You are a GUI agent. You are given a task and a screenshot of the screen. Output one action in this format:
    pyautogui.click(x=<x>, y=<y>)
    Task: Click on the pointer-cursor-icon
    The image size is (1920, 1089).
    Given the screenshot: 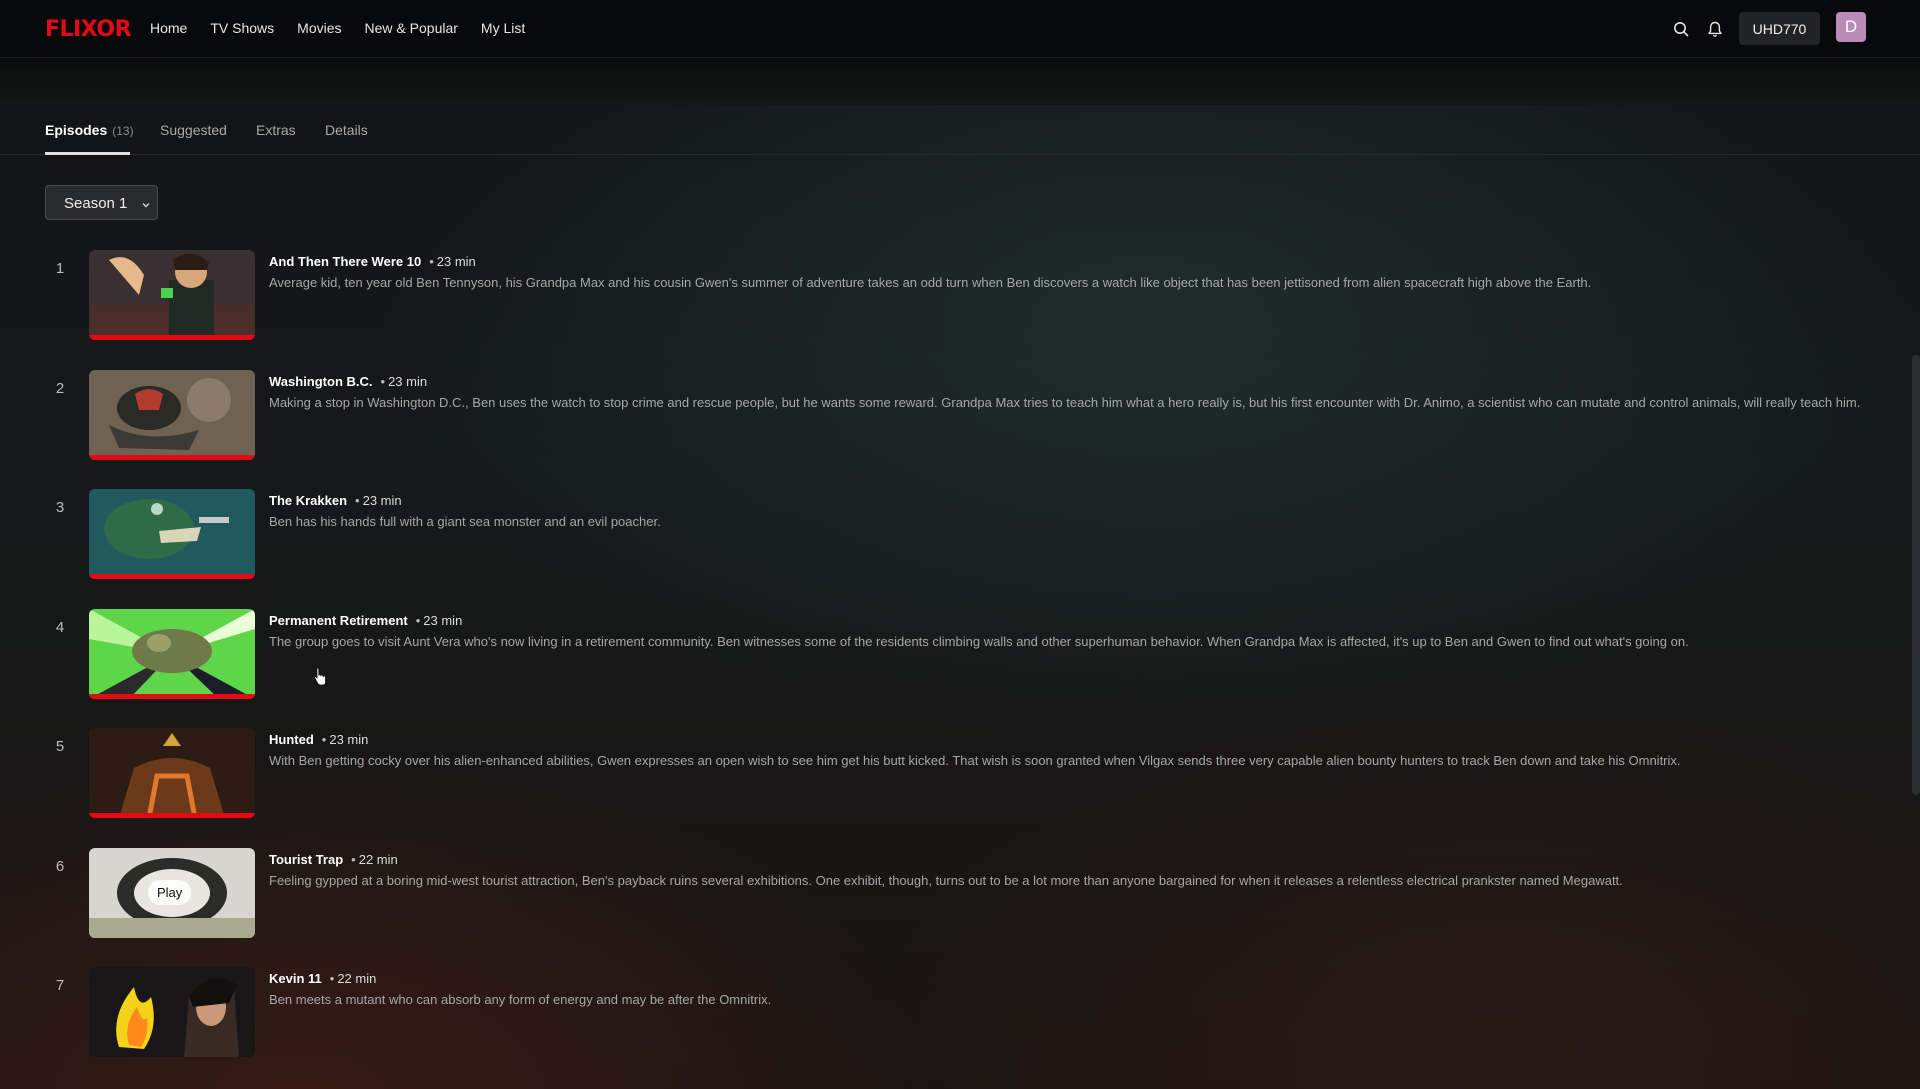 What is the action you would take?
    pyautogui.click(x=320, y=679)
    